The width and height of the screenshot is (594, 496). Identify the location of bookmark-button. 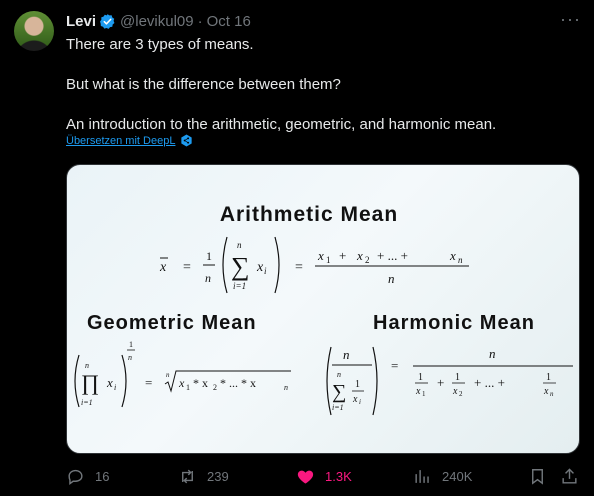
(542, 476).